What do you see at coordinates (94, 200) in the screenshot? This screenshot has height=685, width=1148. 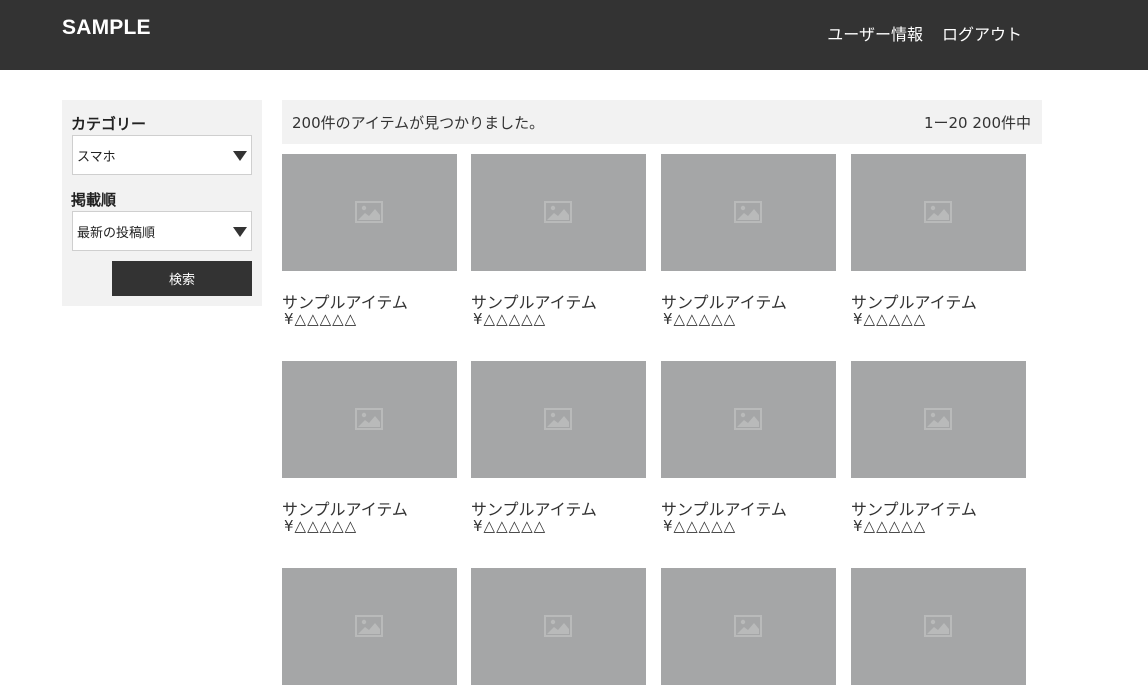 I see `order-label: 掲載順` at bounding box center [94, 200].